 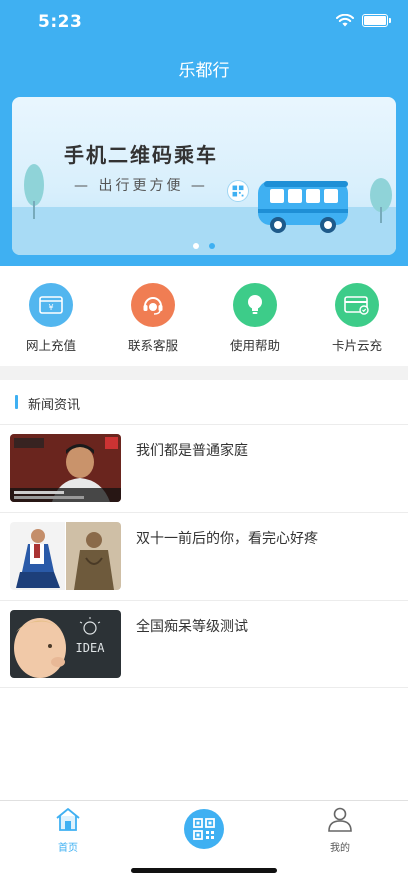 I want to click on status-indicators, so click(x=363, y=20).